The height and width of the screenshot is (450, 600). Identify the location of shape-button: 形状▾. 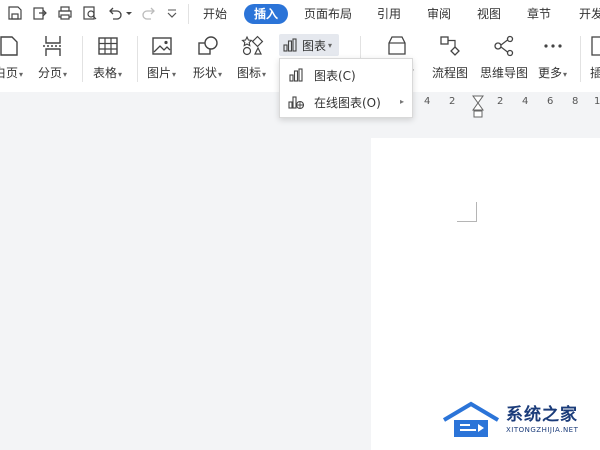
(207, 60).